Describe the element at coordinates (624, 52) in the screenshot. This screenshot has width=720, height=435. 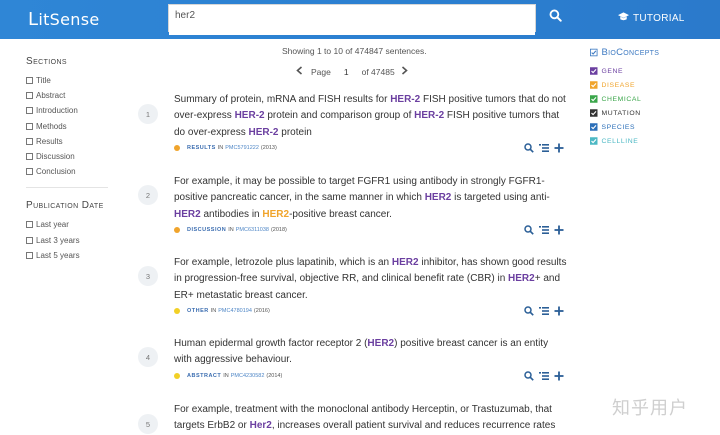
I see `bioconcepts-toggle: BioConcepts` at that location.